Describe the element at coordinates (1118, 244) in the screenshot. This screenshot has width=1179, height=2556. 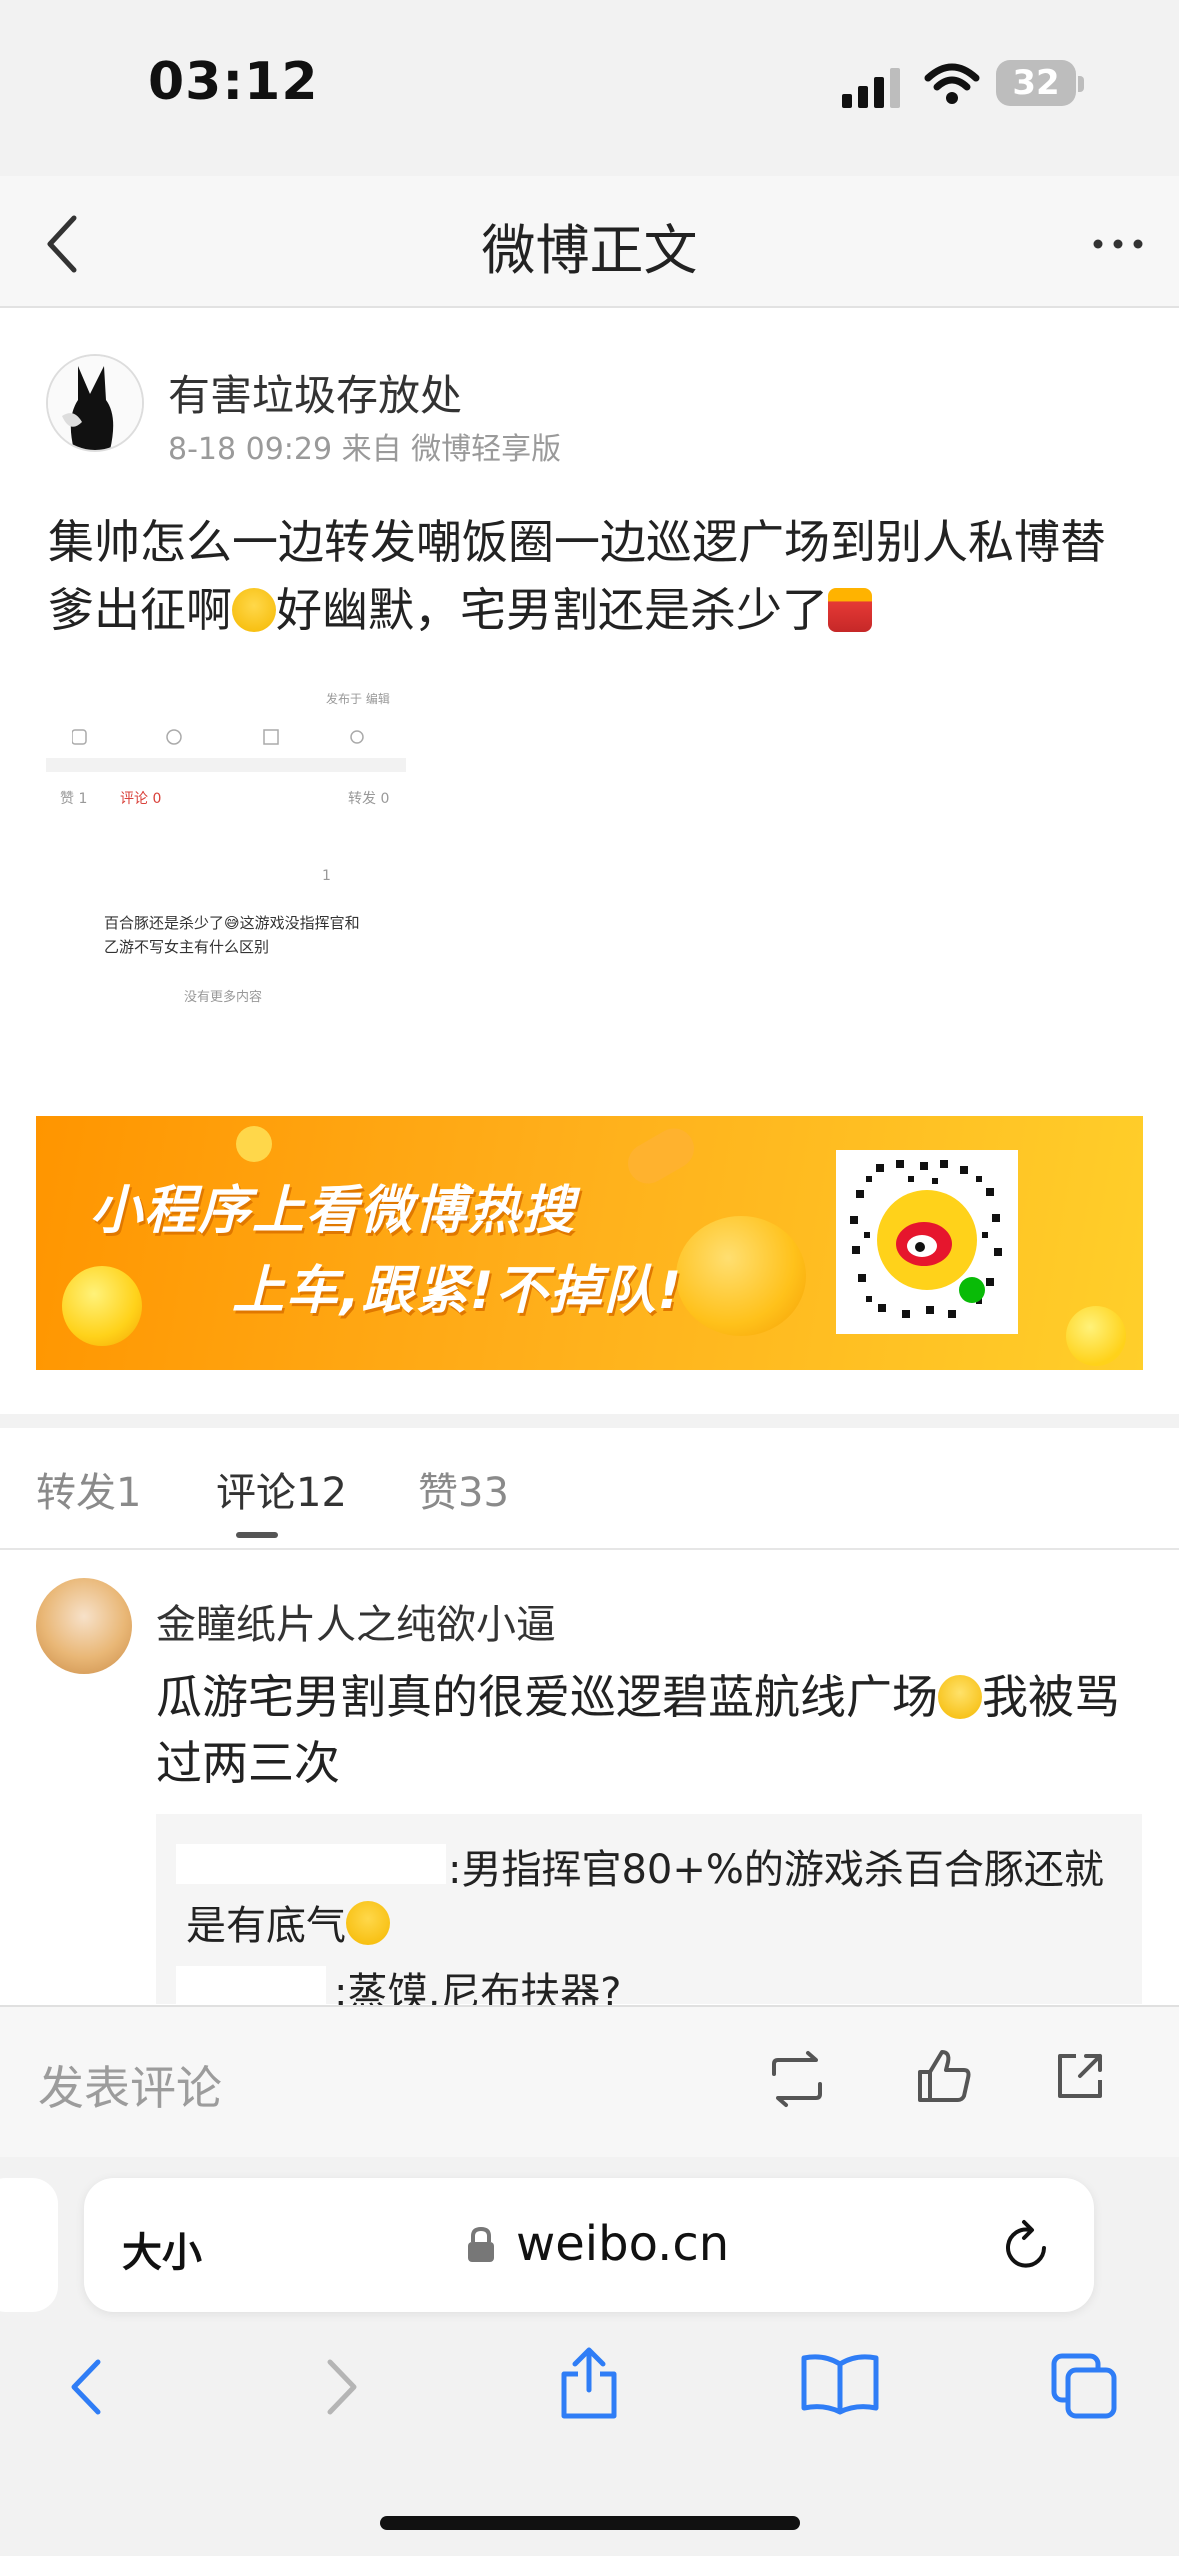
I see `more-options-icon` at that location.